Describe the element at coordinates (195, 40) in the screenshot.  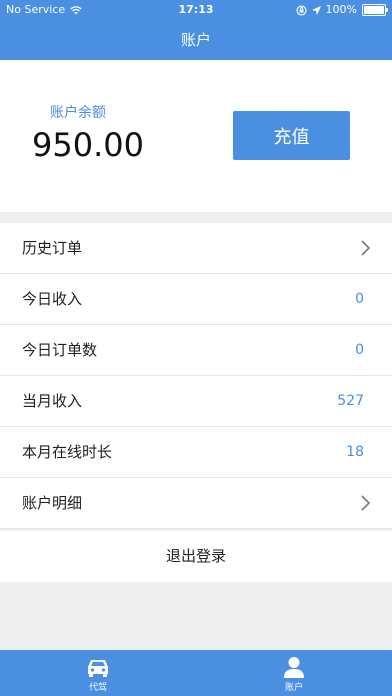
I see `page-title: 账户` at that location.